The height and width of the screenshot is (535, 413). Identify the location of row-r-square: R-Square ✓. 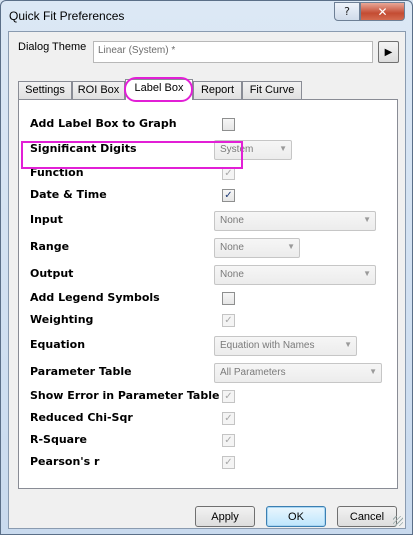
(208, 441).